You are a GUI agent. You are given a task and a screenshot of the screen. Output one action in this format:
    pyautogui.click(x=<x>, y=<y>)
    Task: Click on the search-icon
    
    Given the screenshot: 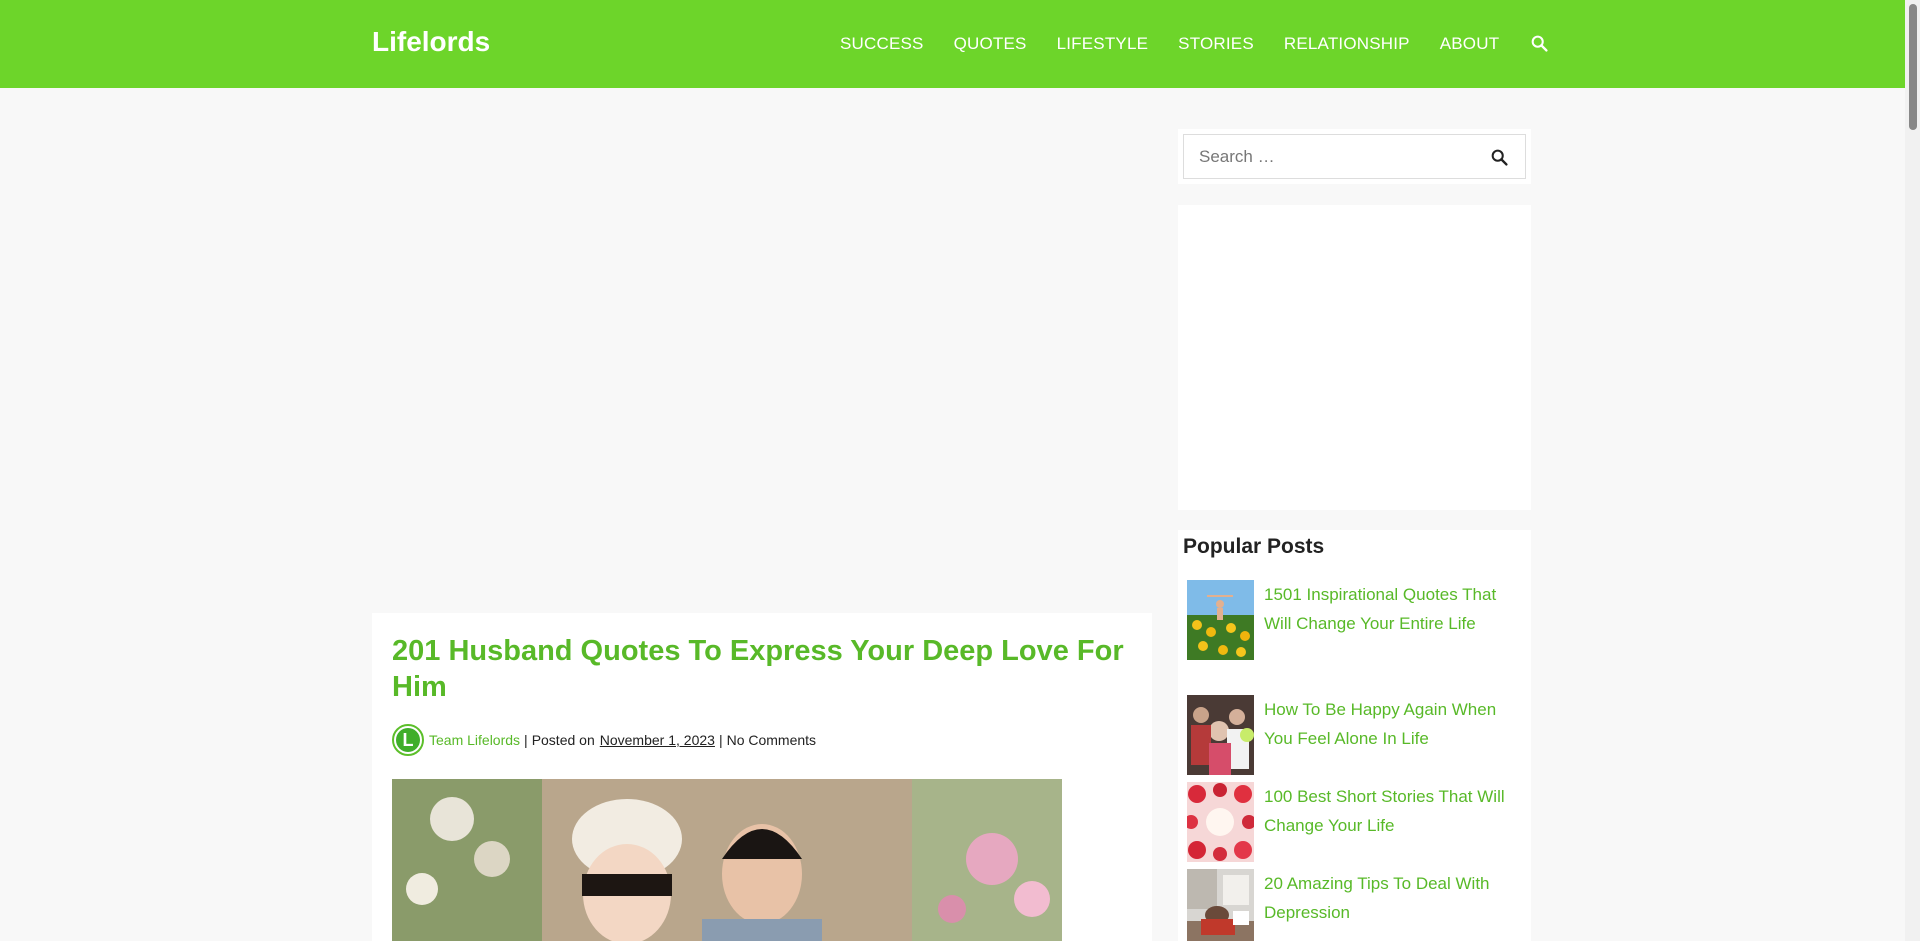 What is the action you would take?
    pyautogui.click(x=1540, y=44)
    